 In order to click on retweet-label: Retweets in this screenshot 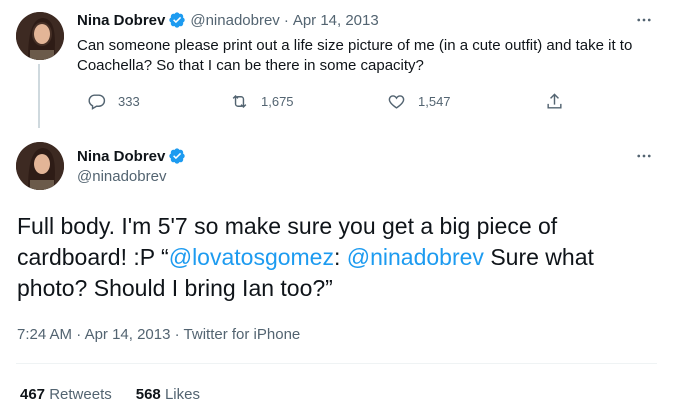, I will do `click(80, 394)`.